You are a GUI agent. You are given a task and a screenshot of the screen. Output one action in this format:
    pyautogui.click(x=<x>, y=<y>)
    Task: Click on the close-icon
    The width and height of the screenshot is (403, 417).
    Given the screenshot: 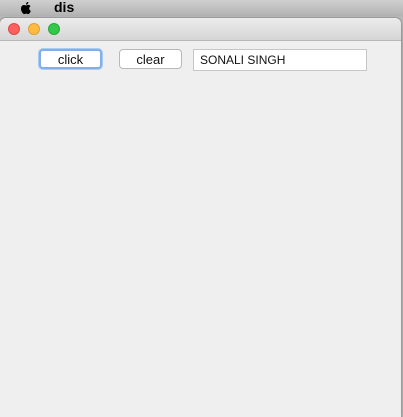 What is the action you would take?
    pyautogui.click(x=14, y=29)
    